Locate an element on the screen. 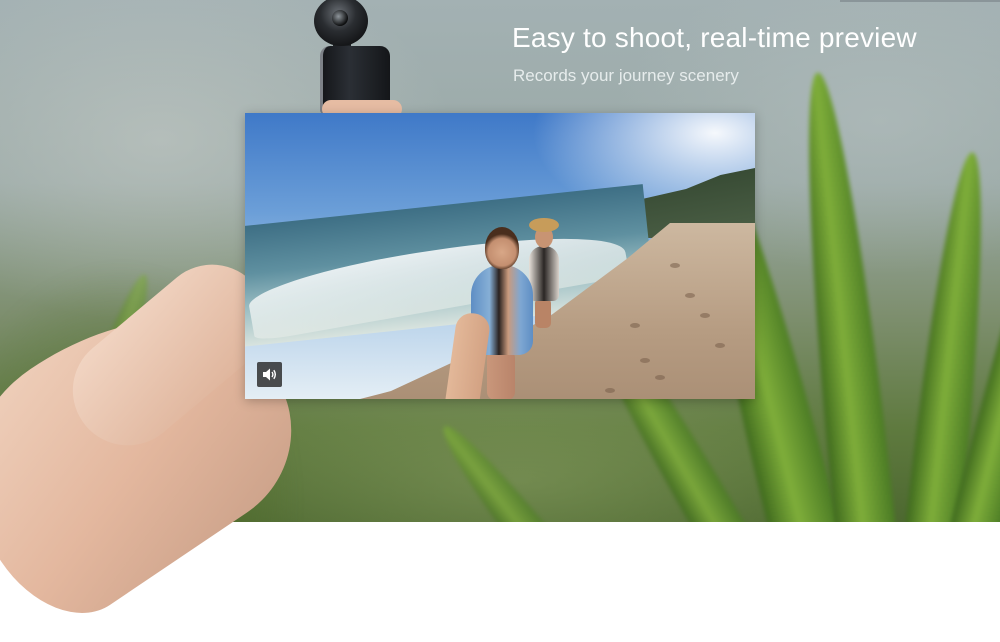 The height and width of the screenshot is (642, 1000). headline-title: Easy to shoot, real-time preview is located at coordinates (714, 37).